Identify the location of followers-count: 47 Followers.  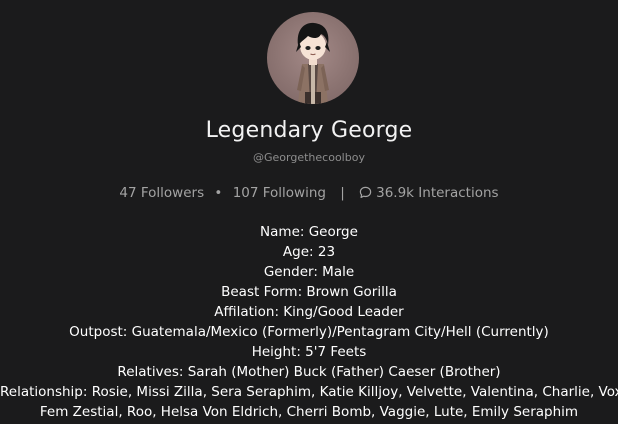
(161, 193).